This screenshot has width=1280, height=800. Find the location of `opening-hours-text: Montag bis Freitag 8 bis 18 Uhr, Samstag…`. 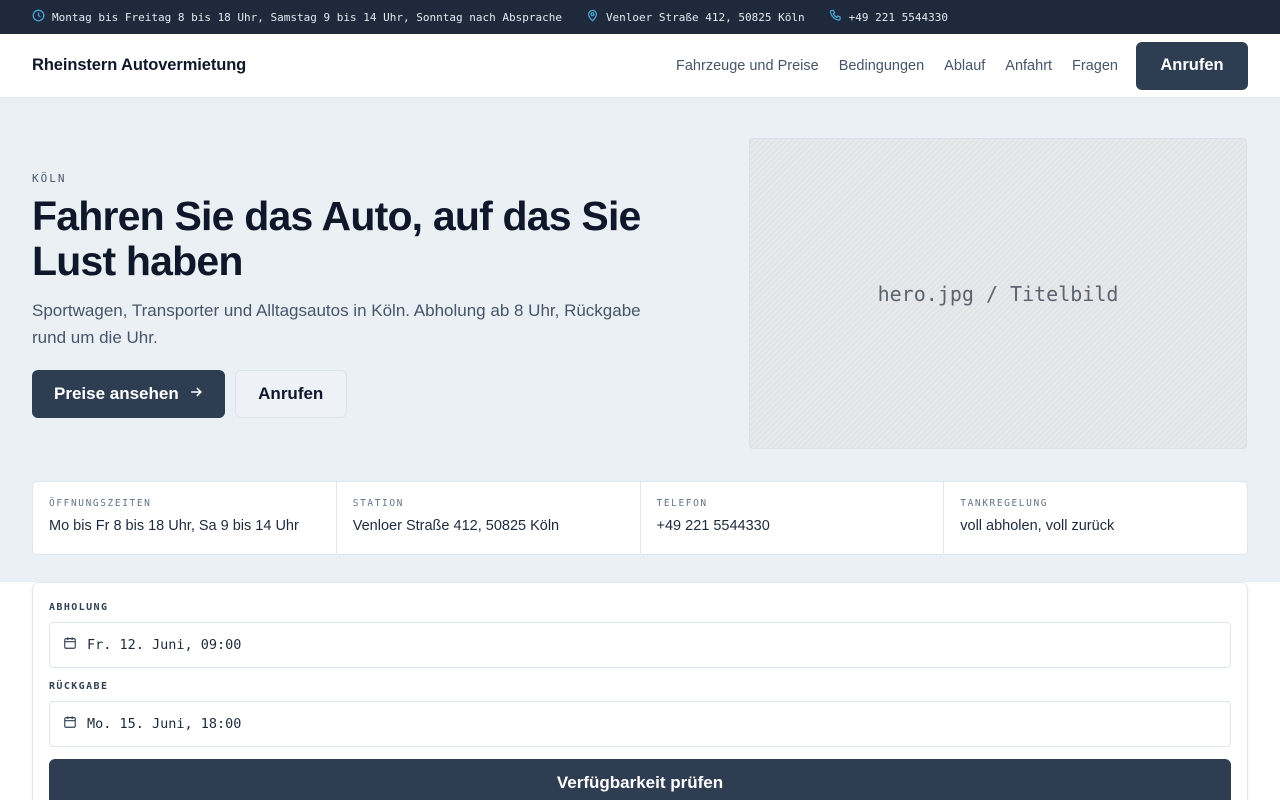

opening-hours-text: Montag bis Freitag 8 bis 18 Uhr, Samstag… is located at coordinates (307, 17).